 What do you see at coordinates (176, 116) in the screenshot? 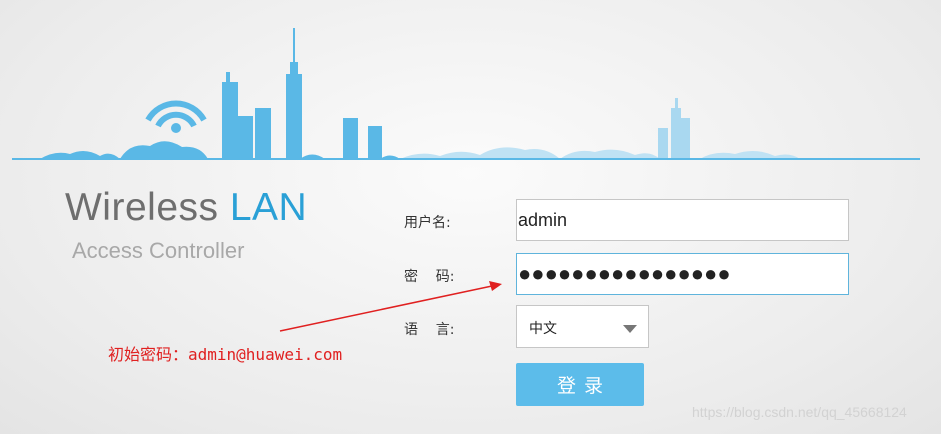
I see `wifi-icon` at bounding box center [176, 116].